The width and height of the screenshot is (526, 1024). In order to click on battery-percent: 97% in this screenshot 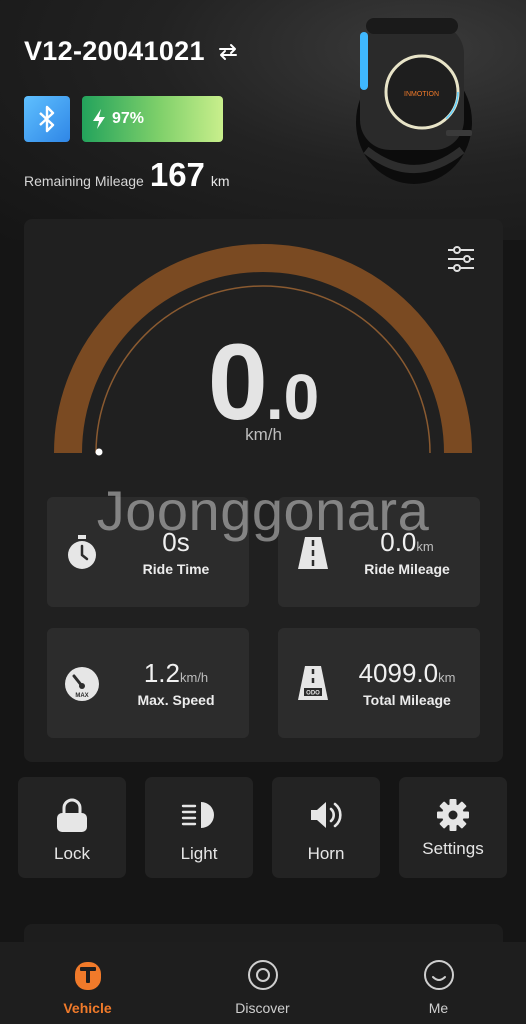, I will do `click(128, 118)`.